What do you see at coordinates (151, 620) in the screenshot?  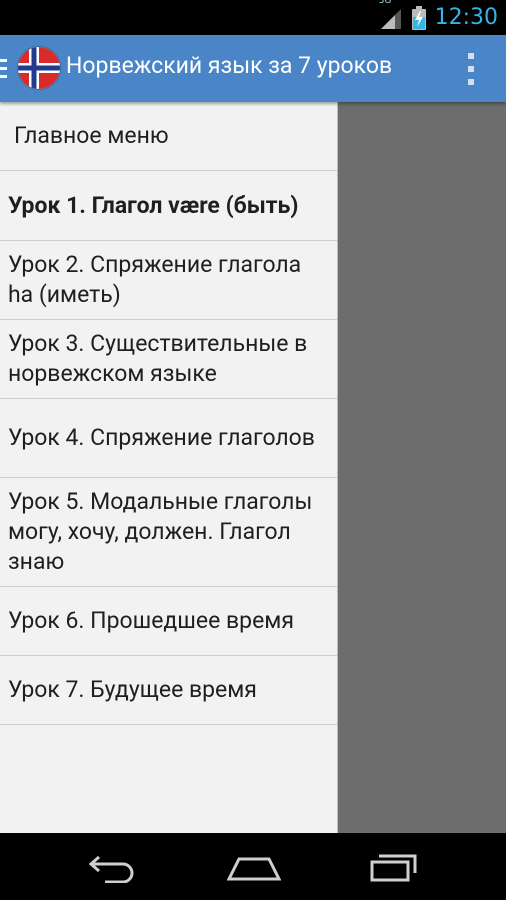 I see `drawer-item-label: Урок 6. Прошедшее время` at bounding box center [151, 620].